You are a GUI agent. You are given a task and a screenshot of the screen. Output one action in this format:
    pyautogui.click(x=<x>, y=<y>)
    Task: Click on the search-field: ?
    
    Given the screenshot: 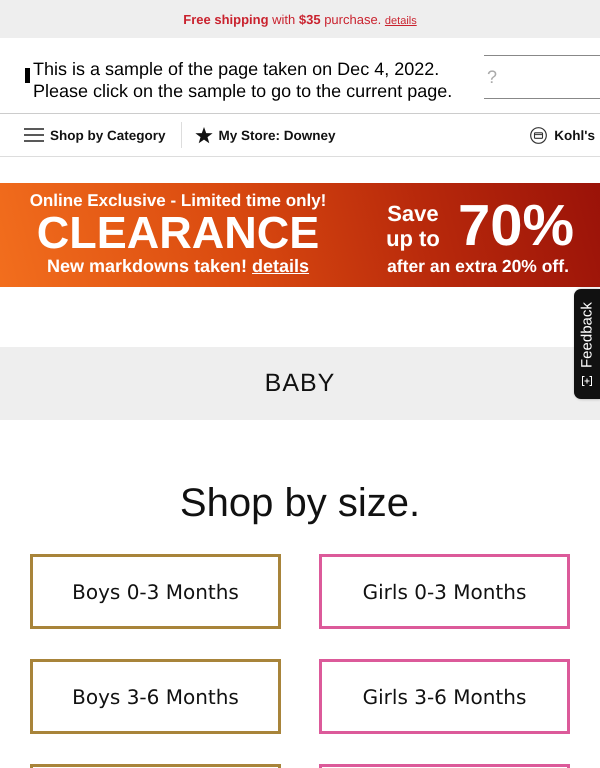 What is the action you would take?
    pyautogui.click(x=542, y=77)
    